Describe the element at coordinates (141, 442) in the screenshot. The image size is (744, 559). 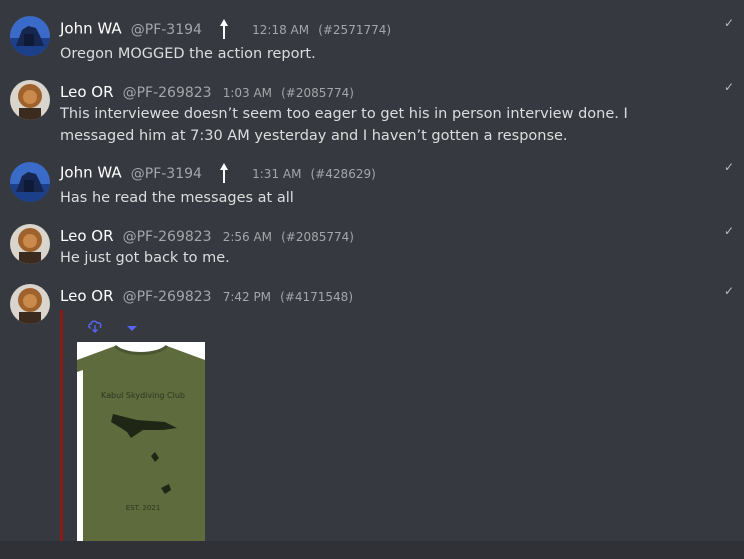
I see `attachment-image: Kabul Skydiving Club EST. 2021` at that location.